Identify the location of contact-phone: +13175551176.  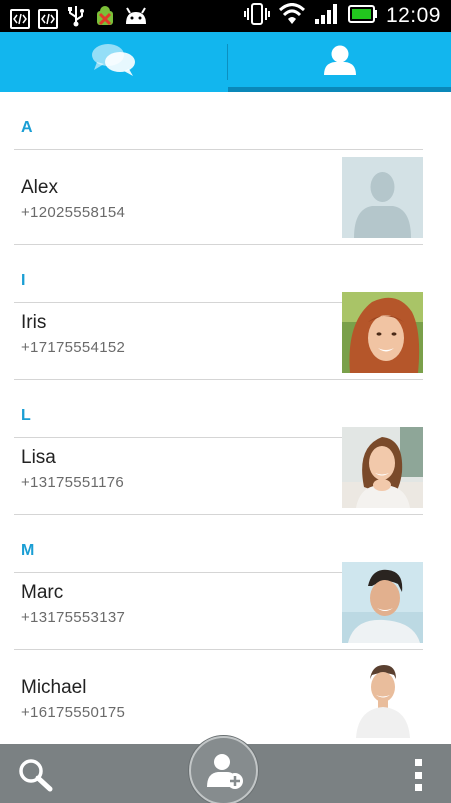
(73, 482).